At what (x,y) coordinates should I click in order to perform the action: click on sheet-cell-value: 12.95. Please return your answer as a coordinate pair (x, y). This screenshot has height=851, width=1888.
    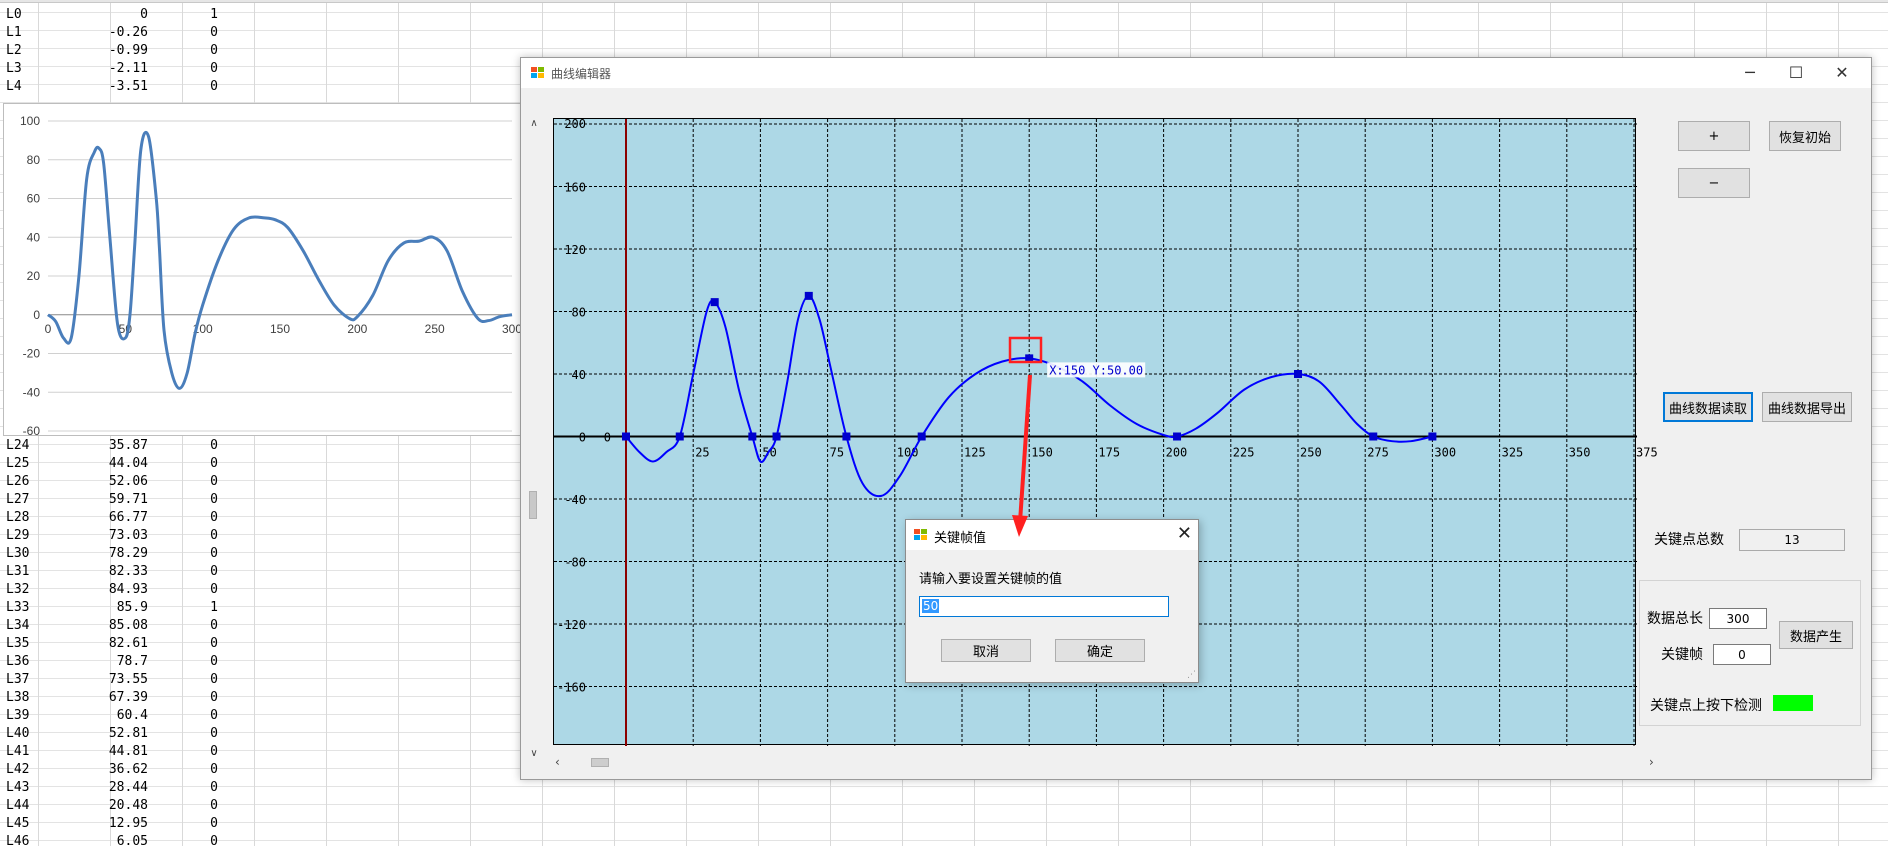
    Looking at the image, I should click on (104, 824).